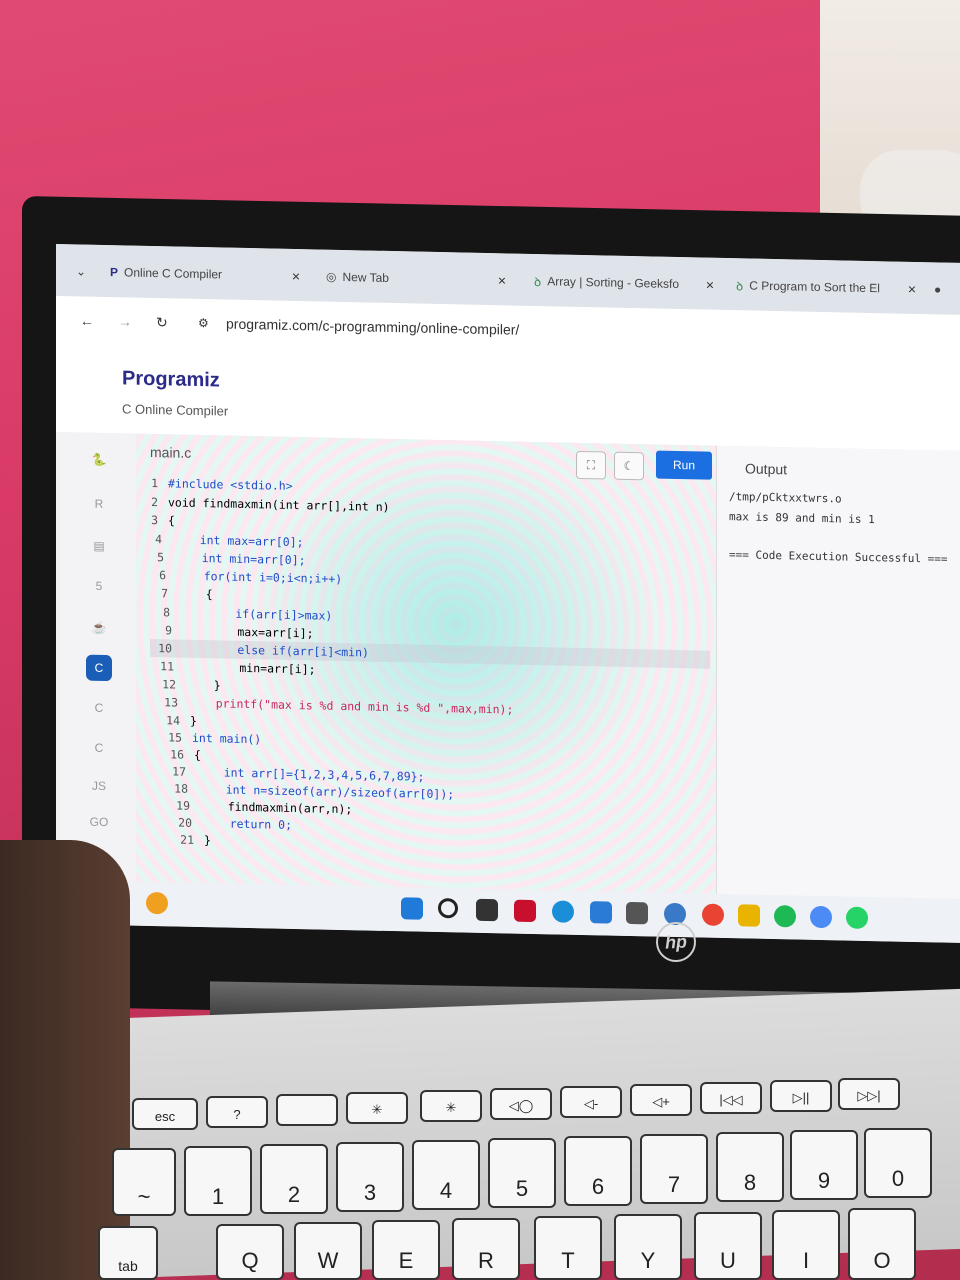 The width and height of the screenshot is (960, 1280). Describe the element at coordinates (598, 1171) in the screenshot. I see `key-6: 6` at that location.